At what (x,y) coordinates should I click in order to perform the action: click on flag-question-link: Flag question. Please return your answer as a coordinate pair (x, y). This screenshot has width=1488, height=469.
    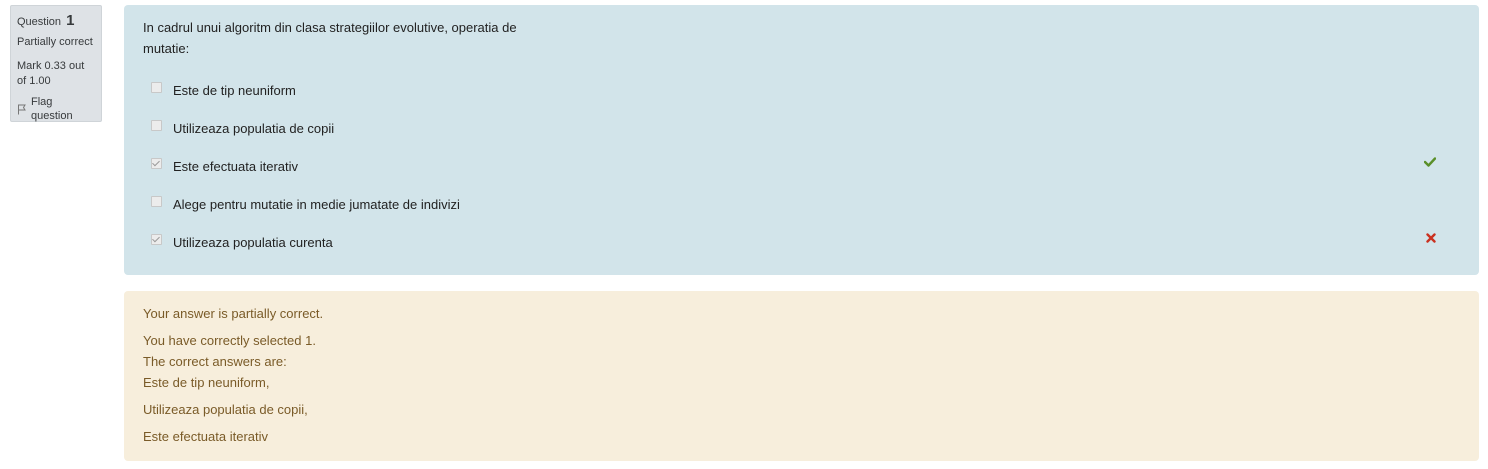
    Looking at the image, I should click on (56, 109).